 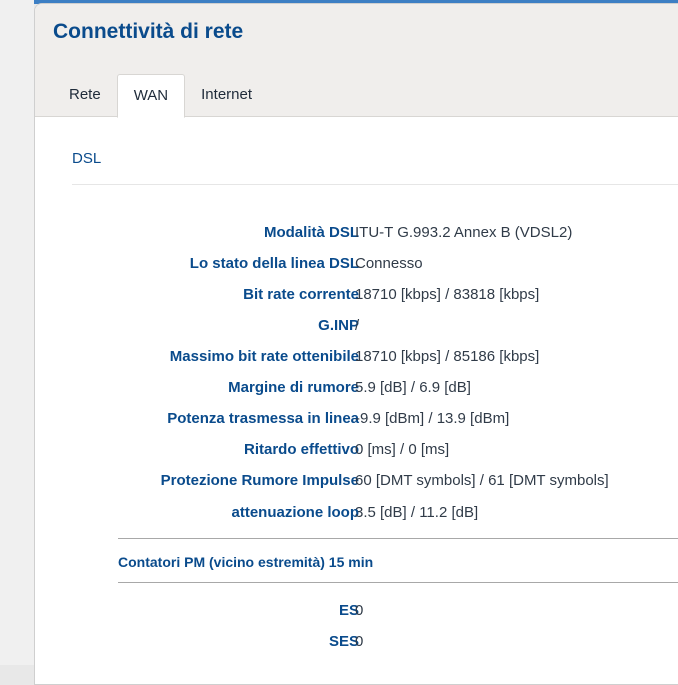 What do you see at coordinates (398, 582) in the screenshot?
I see `pm-divider-bottom` at bounding box center [398, 582].